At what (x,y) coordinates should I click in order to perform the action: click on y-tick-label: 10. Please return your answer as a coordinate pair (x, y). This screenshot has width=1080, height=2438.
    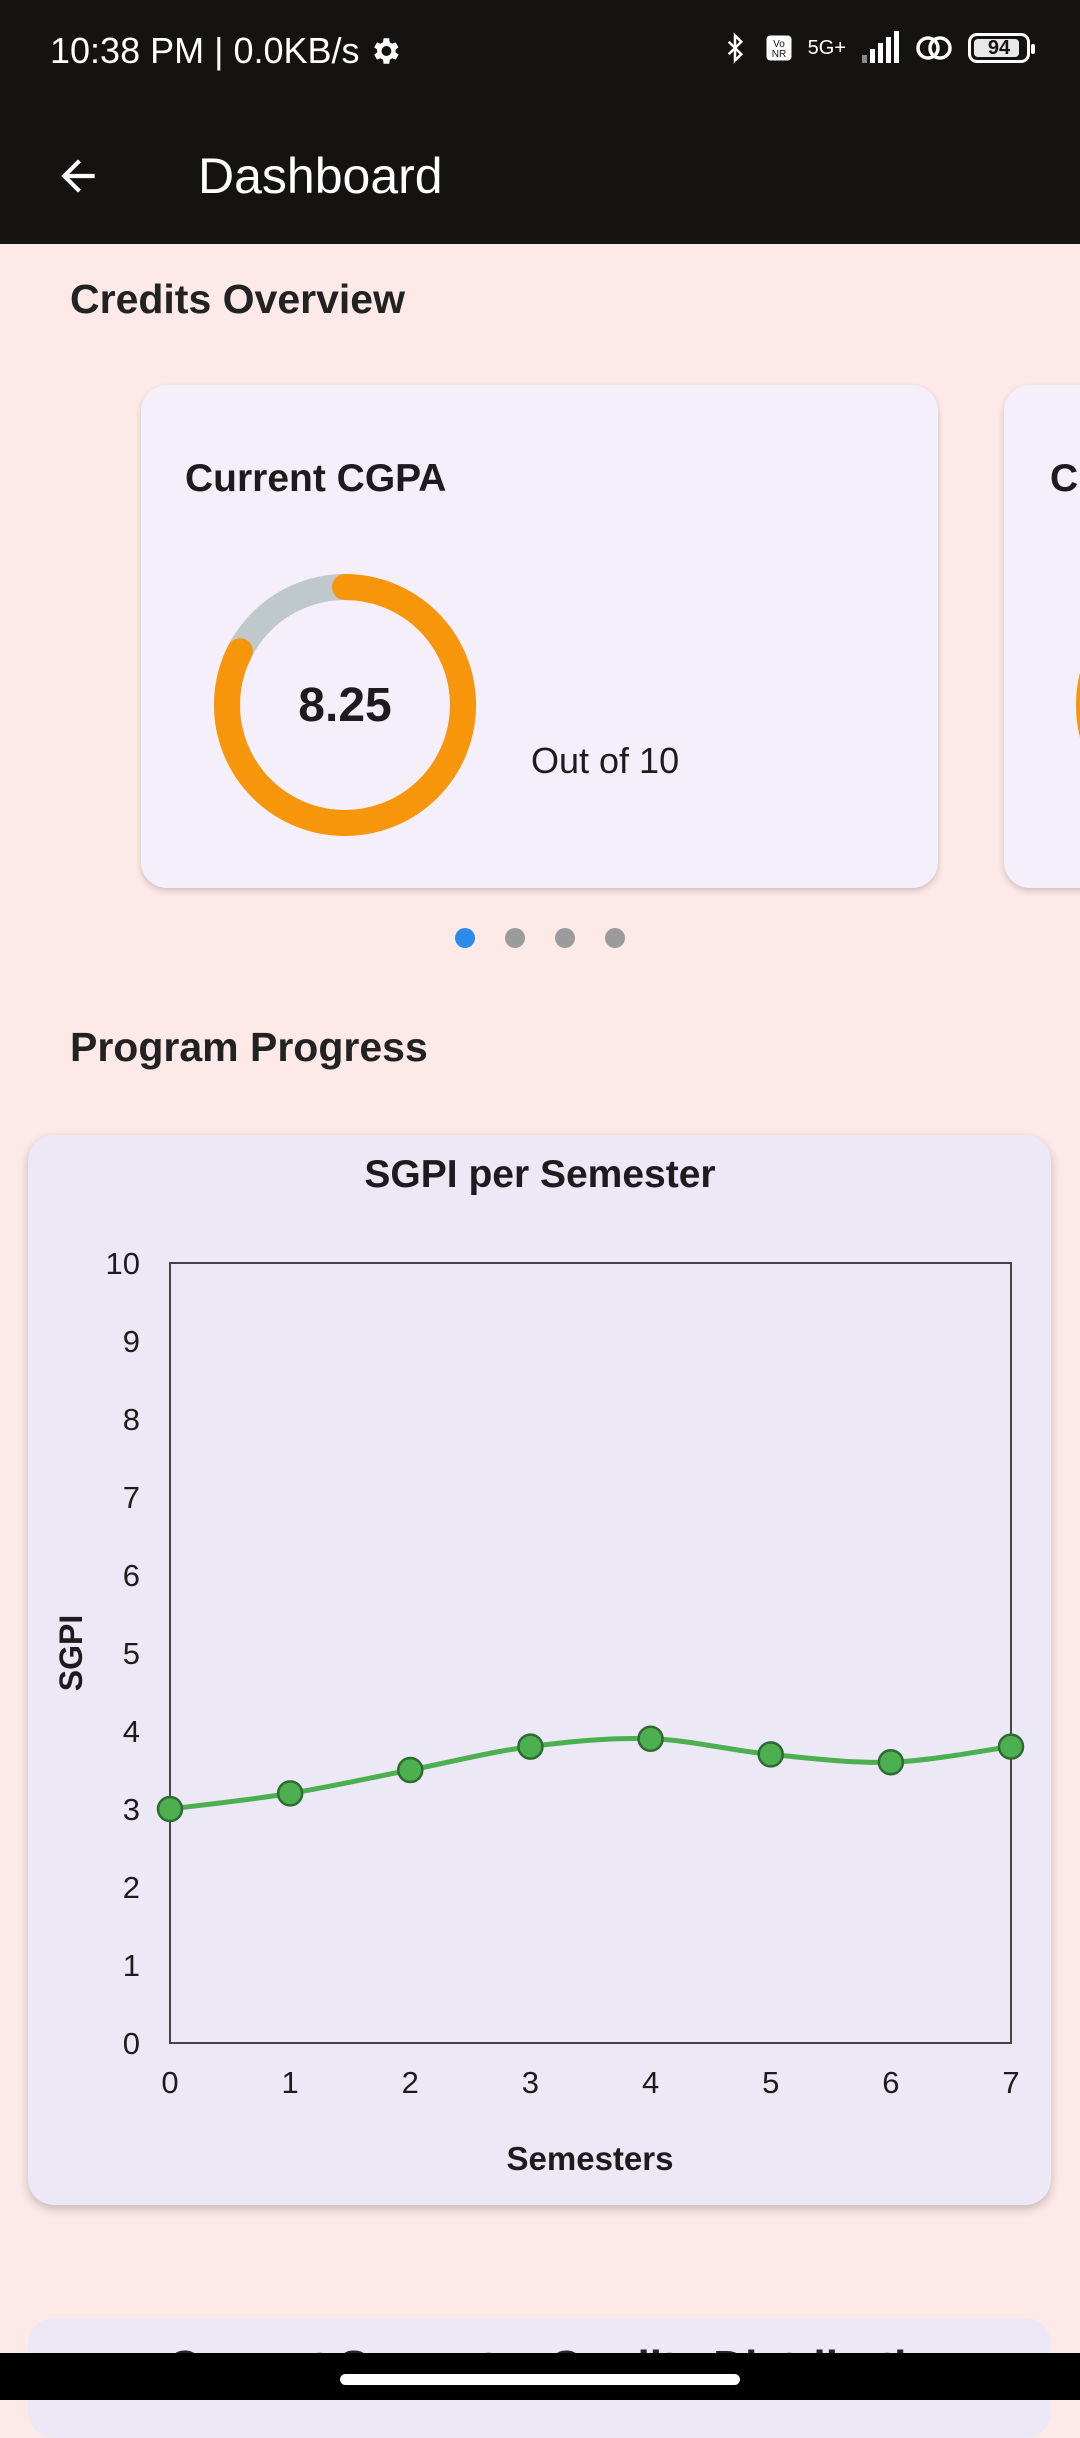
    Looking at the image, I should click on (123, 1263).